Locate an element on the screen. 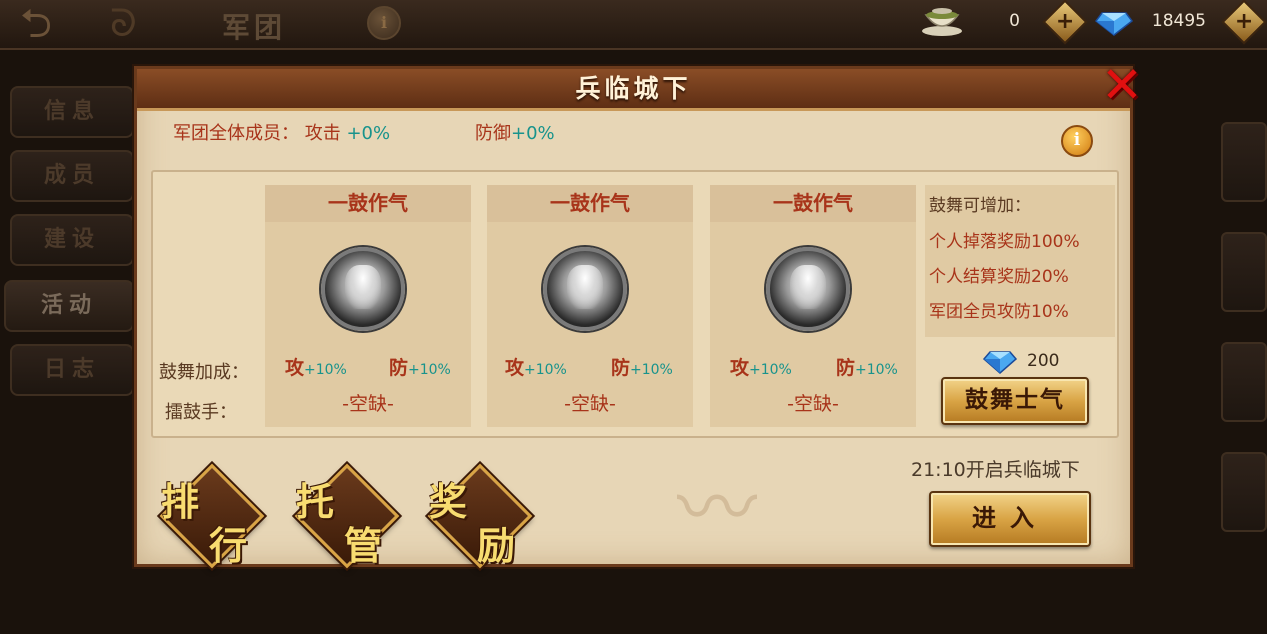  cheer-effect: 个人结算奖励20% is located at coordinates (999, 277).